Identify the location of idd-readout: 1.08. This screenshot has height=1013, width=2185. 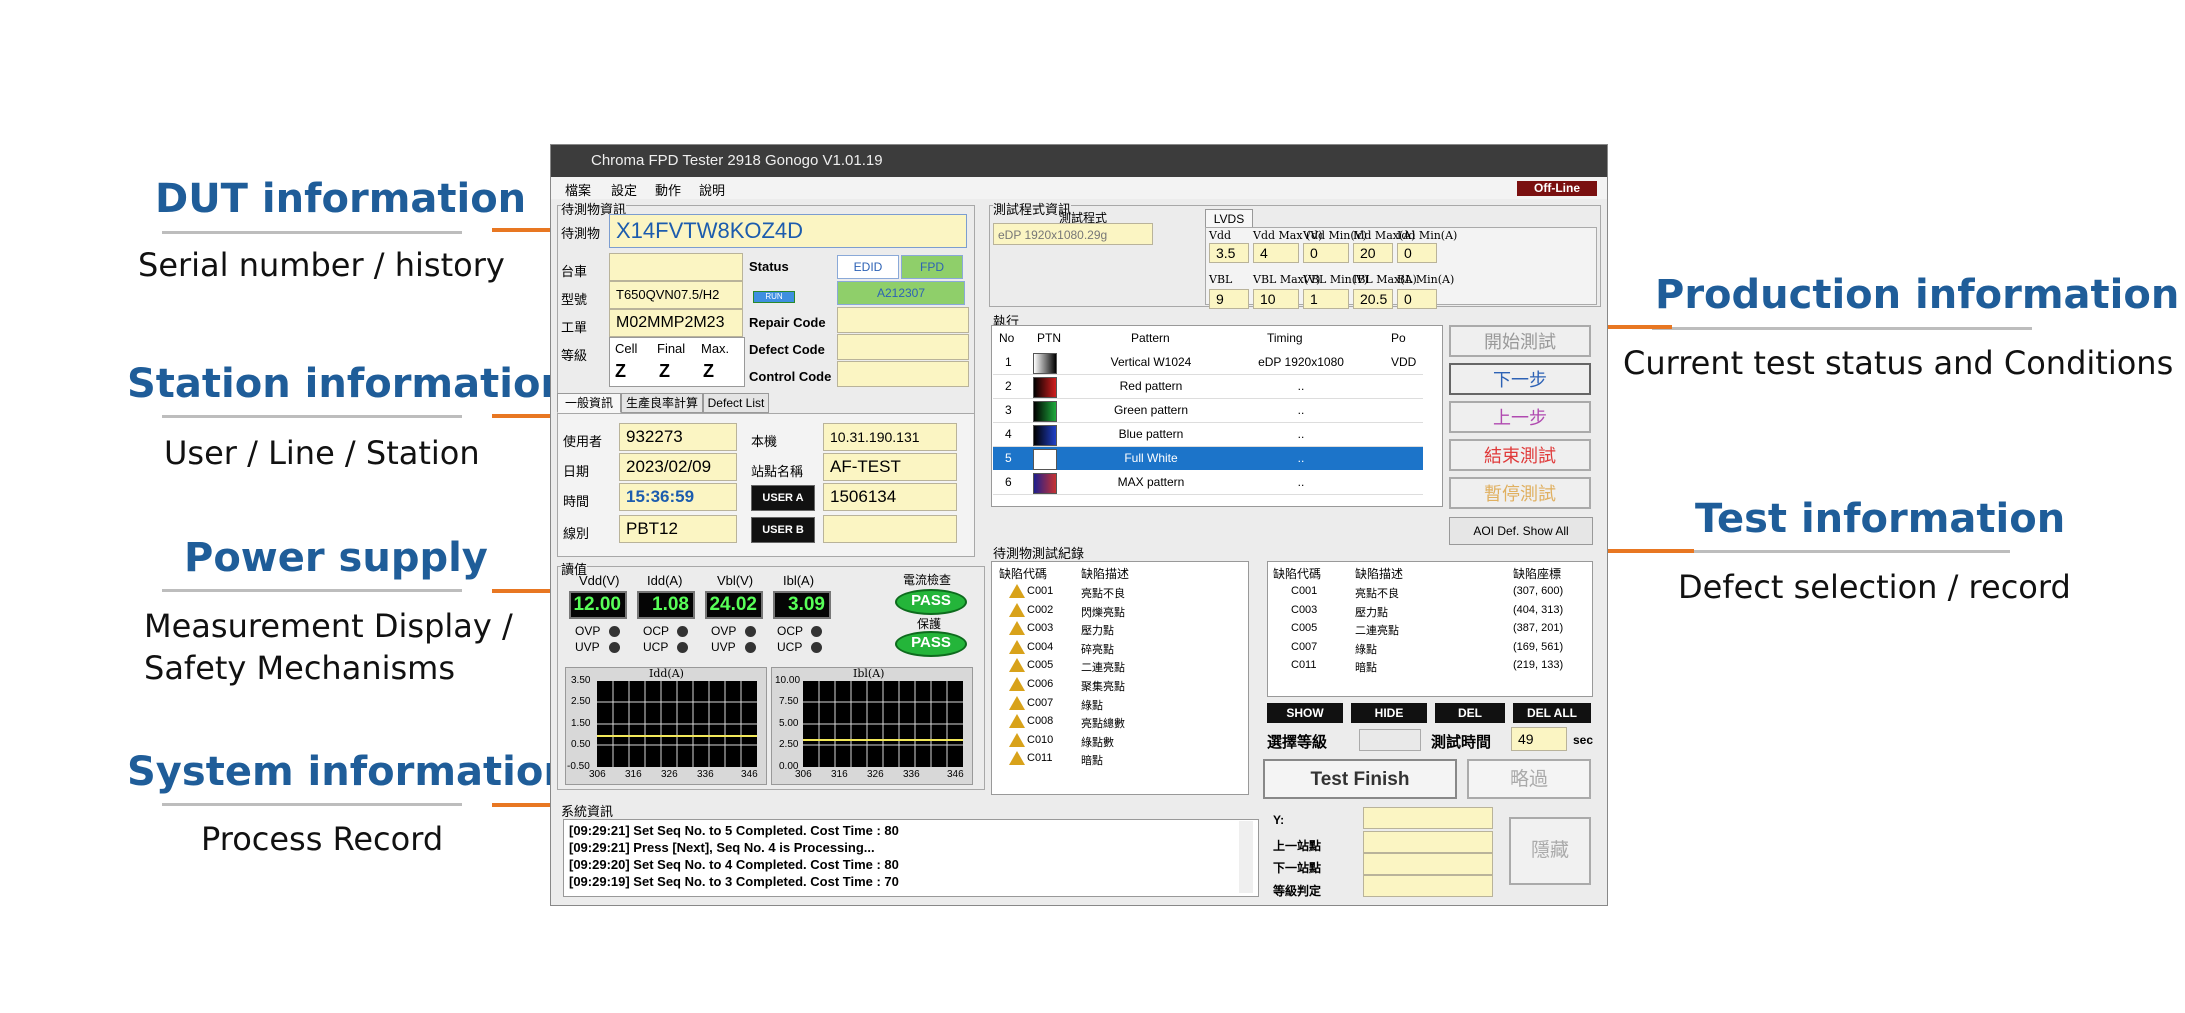
(666, 605).